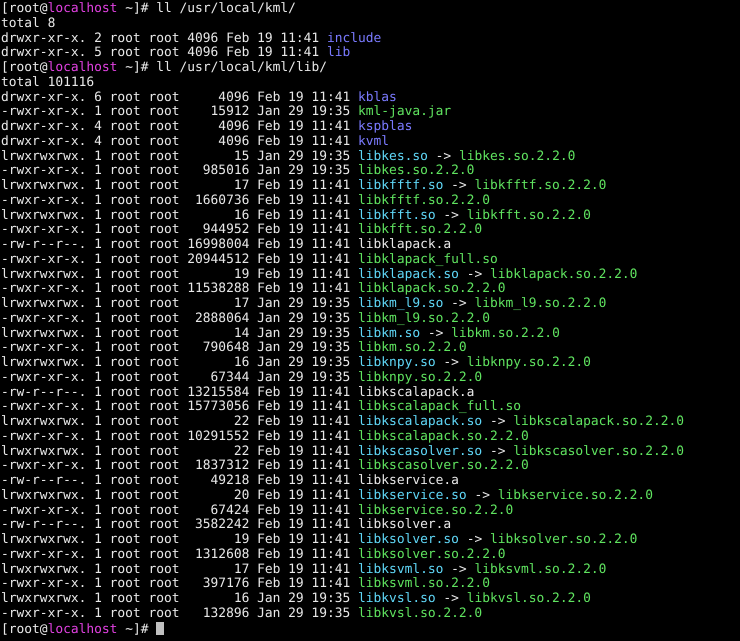  What do you see at coordinates (175, 170) in the screenshot?
I see `file-info: -rwxr-xr-x. 1 root root 985016 Jan 29 19:35` at bounding box center [175, 170].